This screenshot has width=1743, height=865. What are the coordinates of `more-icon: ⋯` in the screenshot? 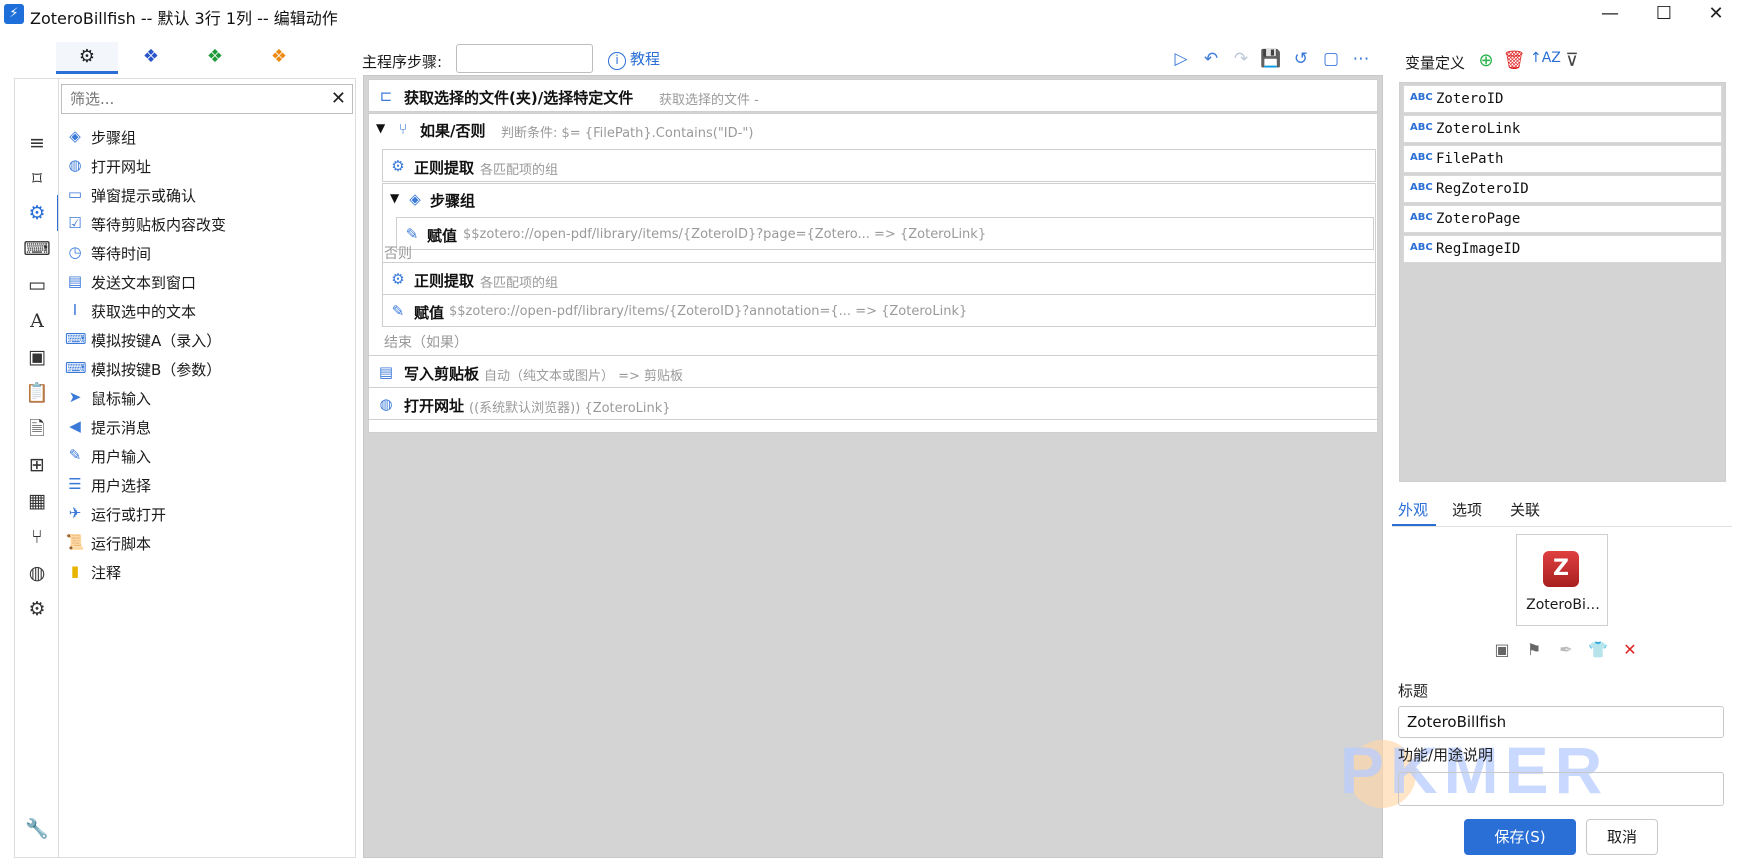 It's located at (1361, 59).